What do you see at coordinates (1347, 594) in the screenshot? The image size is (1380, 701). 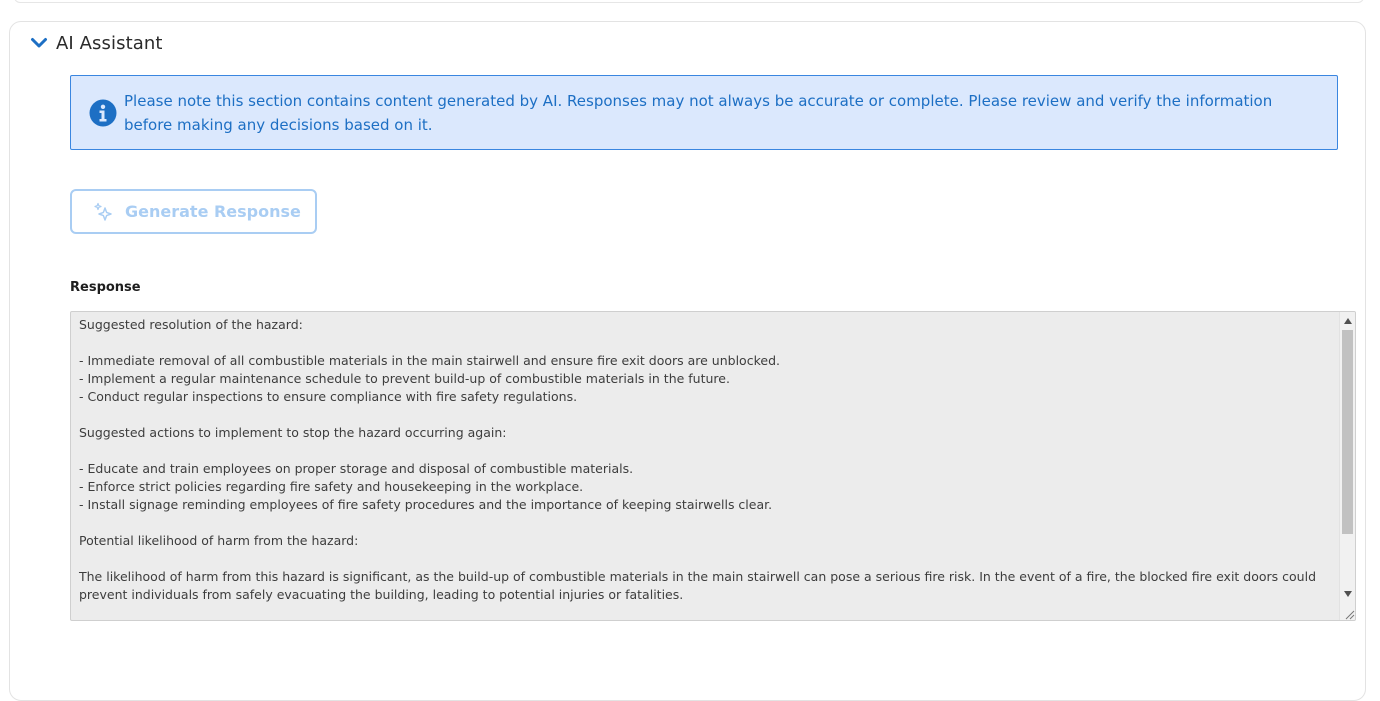 I see `scroll-down-arrow-icon` at bounding box center [1347, 594].